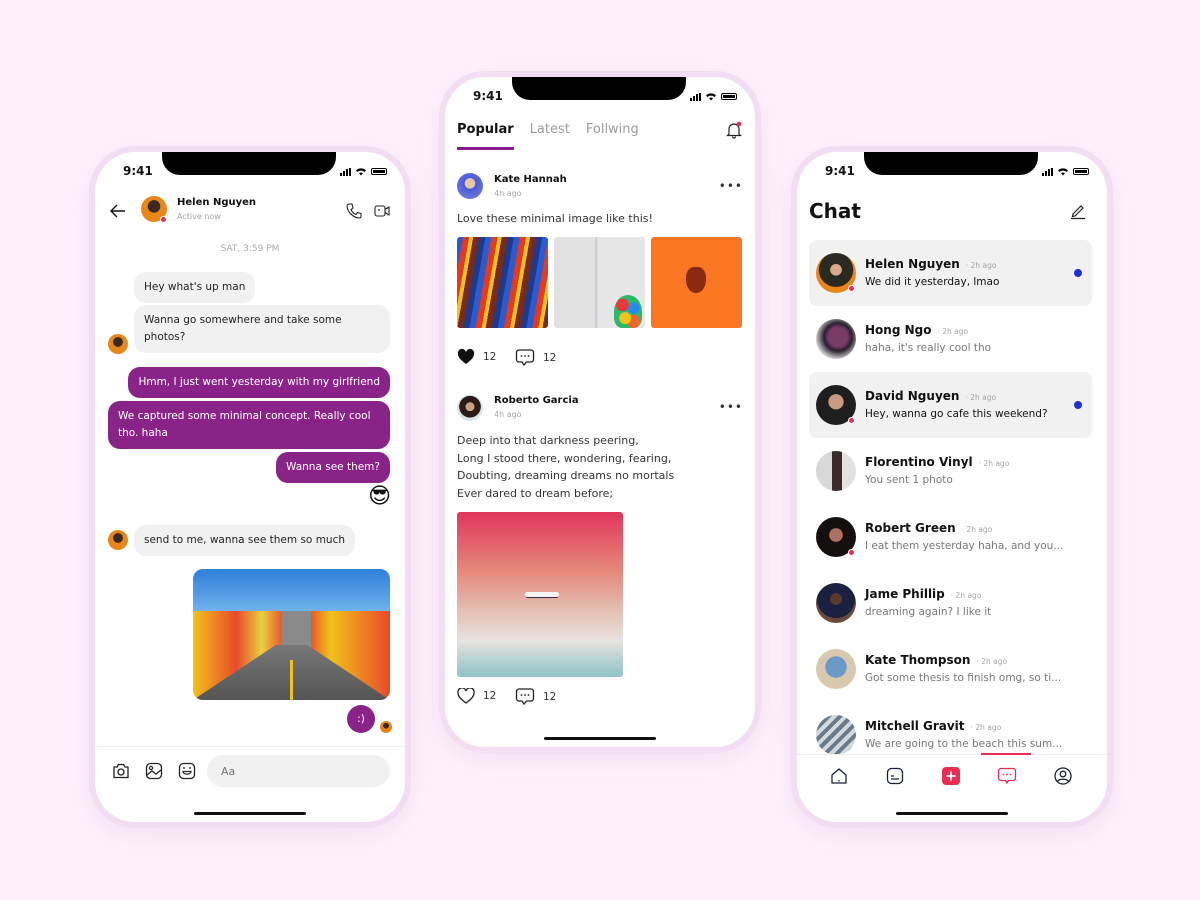 This screenshot has width=1200, height=900. What do you see at coordinates (1063, 776) in the screenshot?
I see `profile-icon` at bounding box center [1063, 776].